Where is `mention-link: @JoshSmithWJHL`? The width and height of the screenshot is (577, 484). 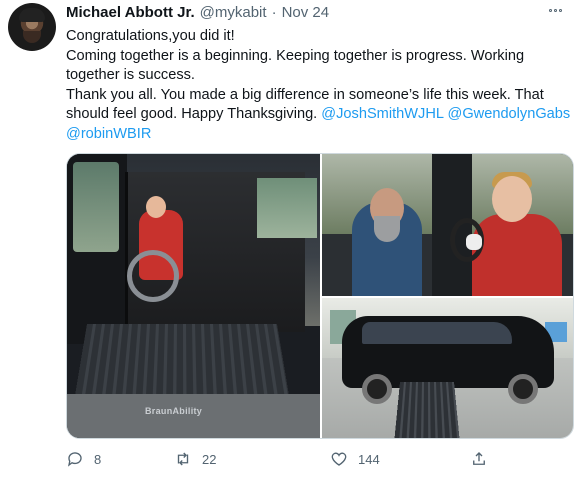 mention-link: @JoshSmithWJHL is located at coordinates (382, 114).